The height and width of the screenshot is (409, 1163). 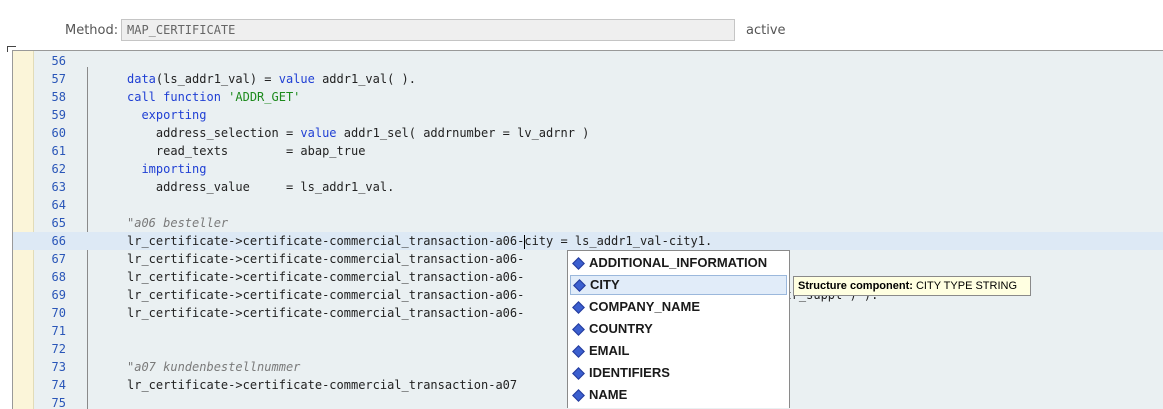 I want to click on autocomplete-item: COUNTRY, so click(x=678, y=329).